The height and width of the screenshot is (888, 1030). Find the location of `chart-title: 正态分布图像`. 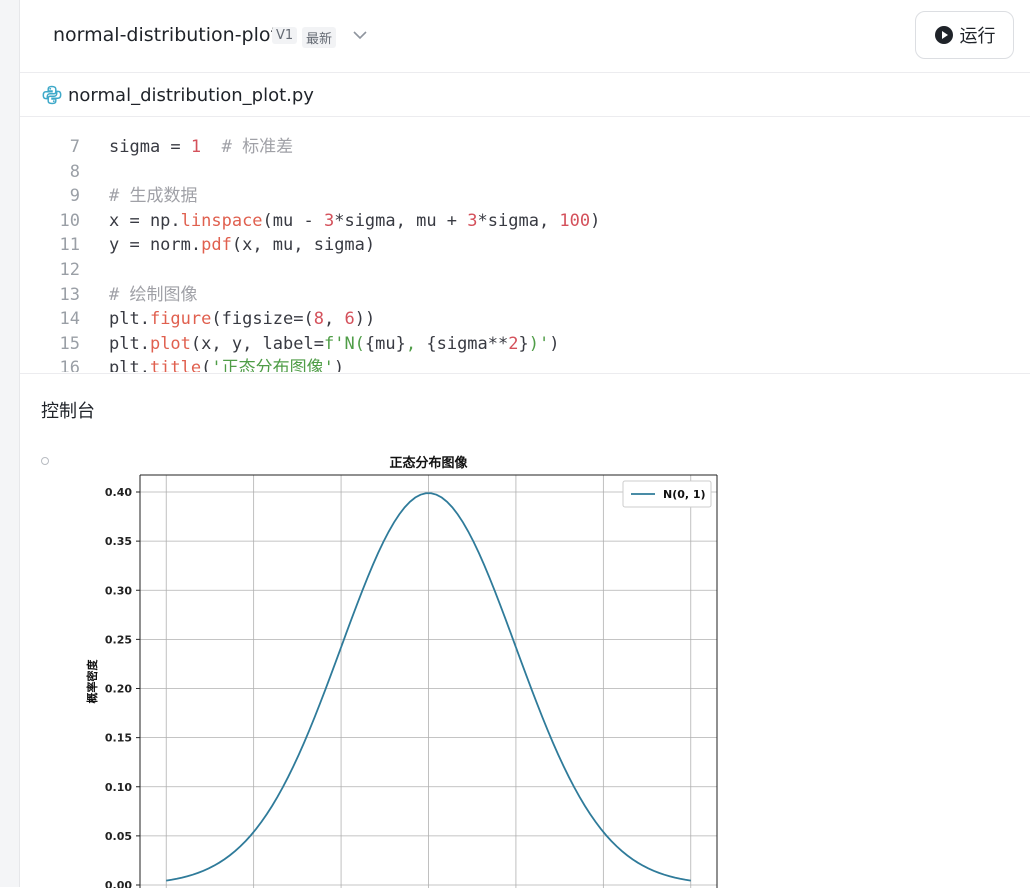

chart-title: 正态分布图像 is located at coordinates (428, 463).